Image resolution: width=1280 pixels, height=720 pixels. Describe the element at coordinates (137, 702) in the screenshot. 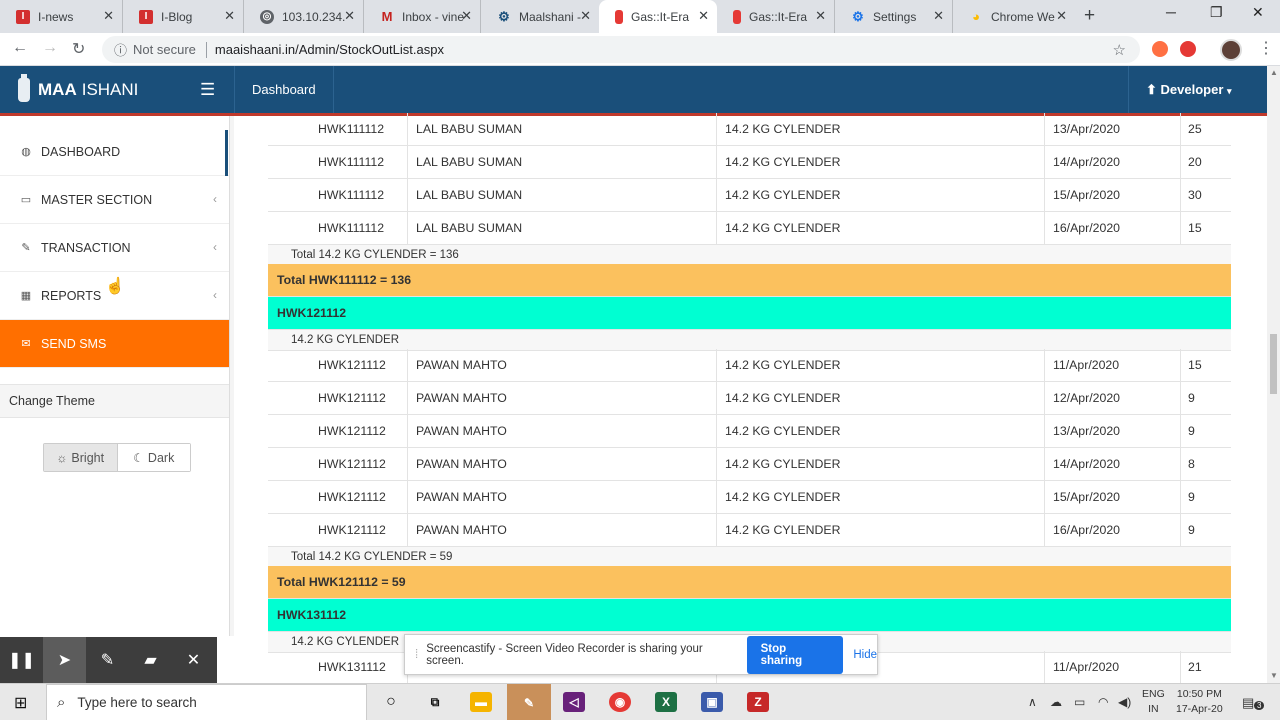

I see `search-placeholder: Type here to search` at that location.